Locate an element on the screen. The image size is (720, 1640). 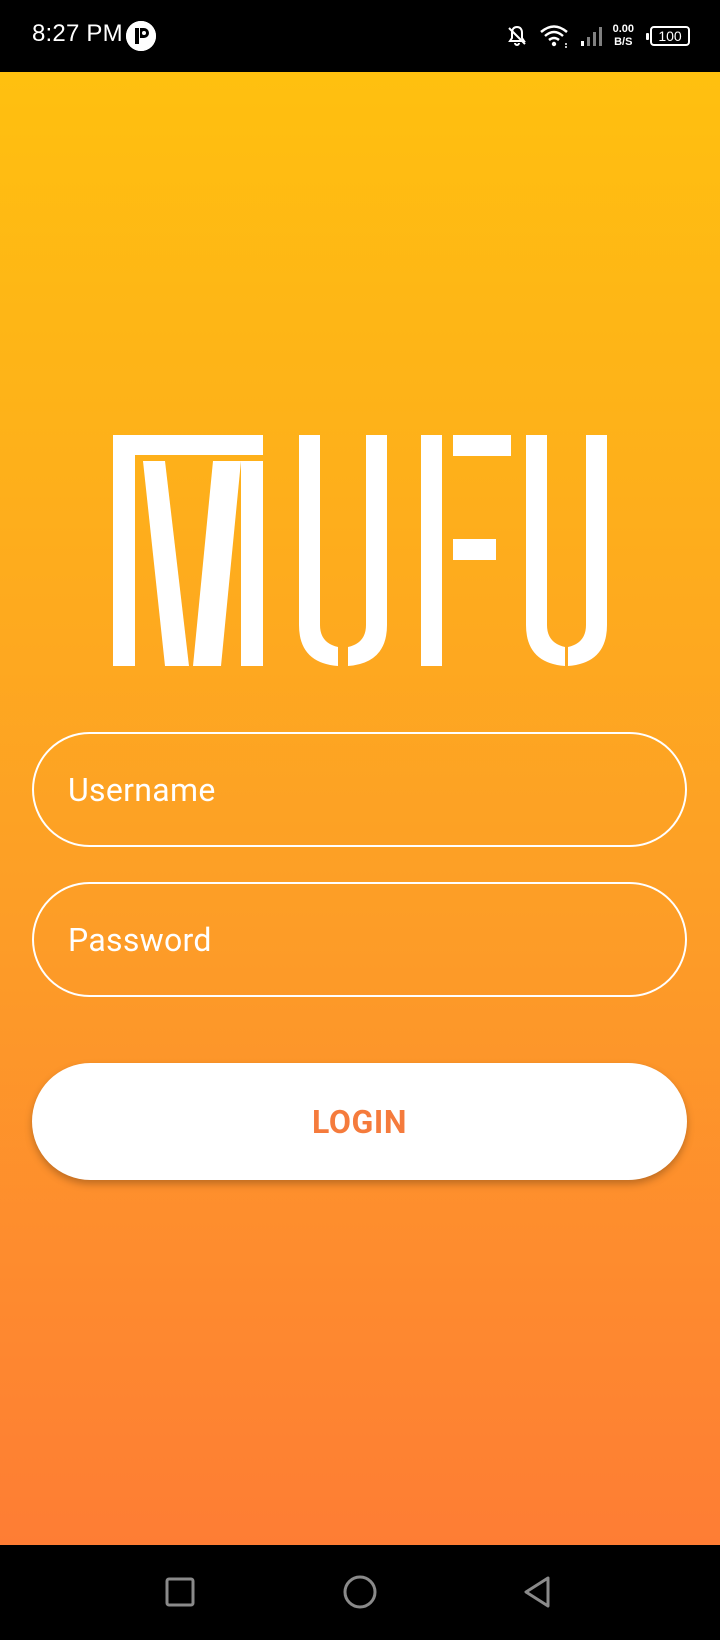
password-input: Password is located at coordinates (359, 939).